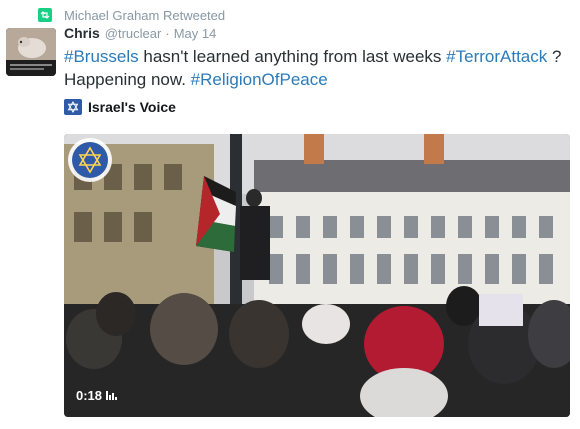  What do you see at coordinates (292, 56) in the screenshot?
I see `tweet-text-segment: hasn't learned anything from last weeks` at bounding box center [292, 56].